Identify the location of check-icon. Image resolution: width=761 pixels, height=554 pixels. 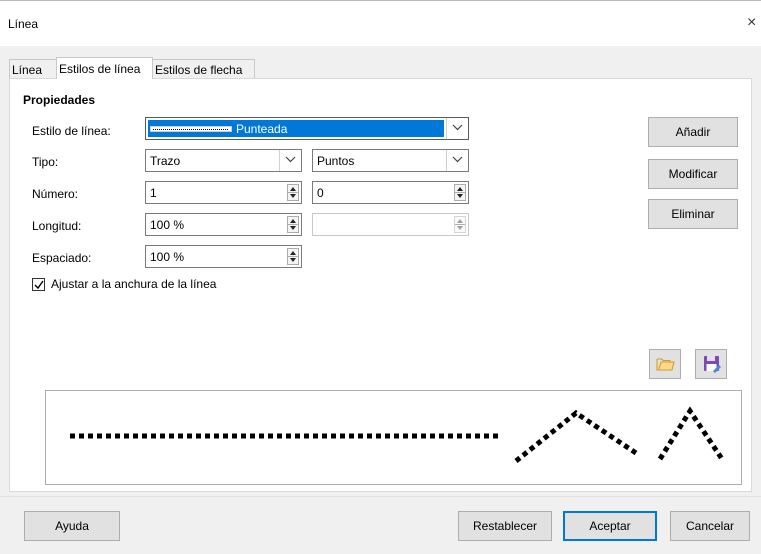
(39, 285).